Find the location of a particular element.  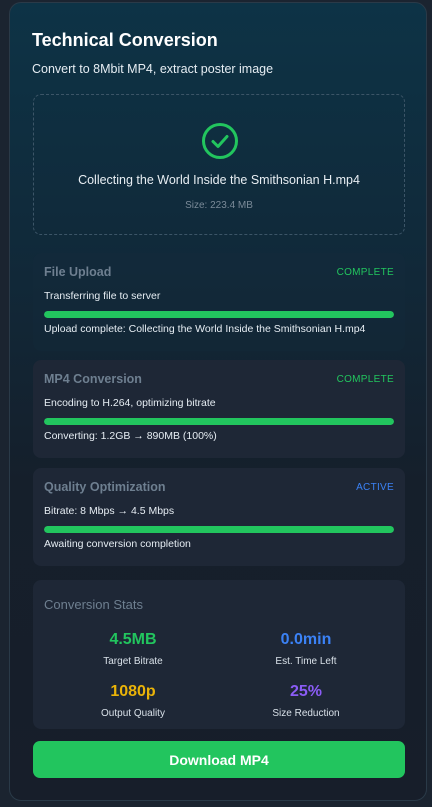

stat-label: Target Bitrate is located at coordinates (133, 661).